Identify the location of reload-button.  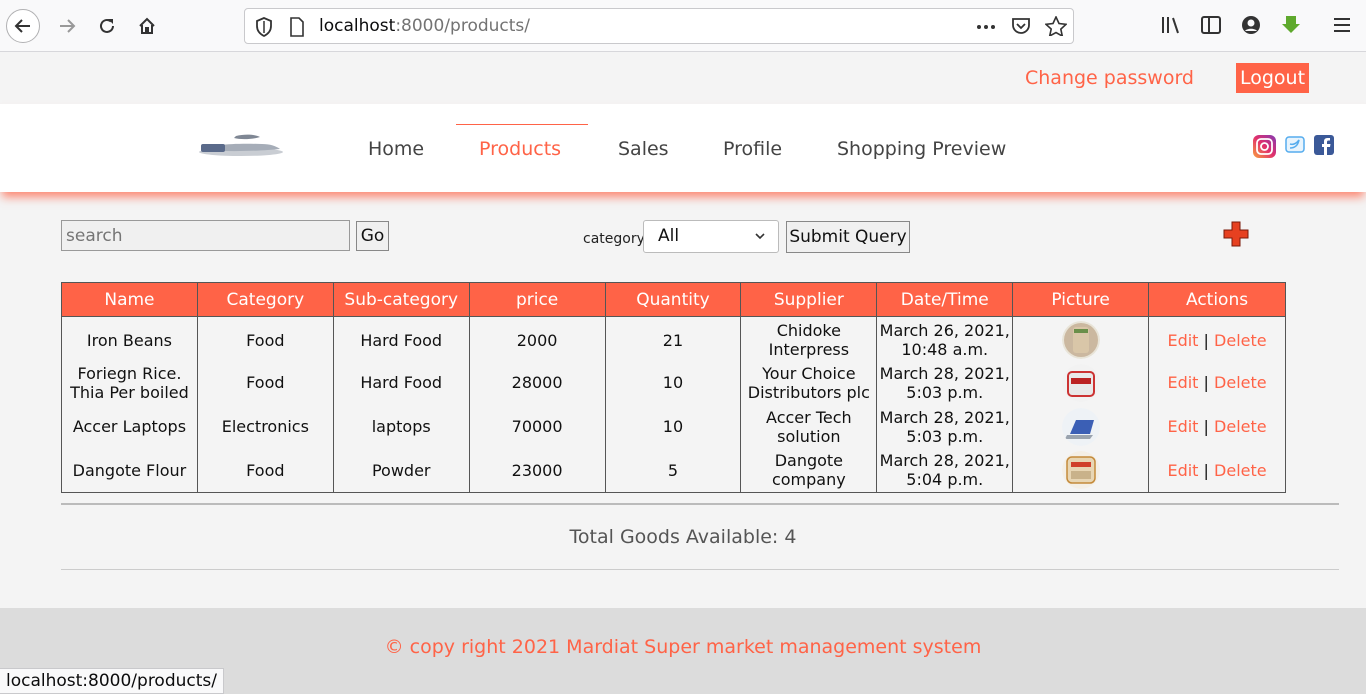
(107, 26).